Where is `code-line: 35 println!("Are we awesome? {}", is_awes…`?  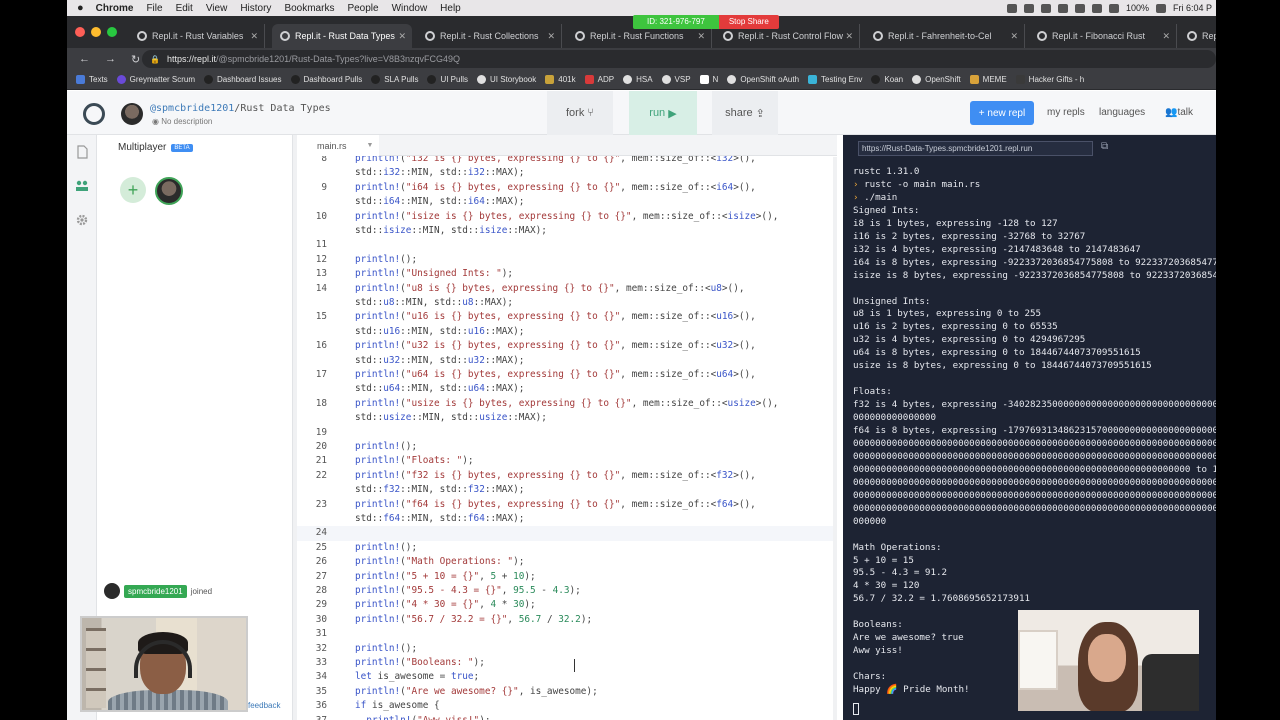 code-line: 35 println!("Are we awesome? {}", is_awes… is located at coordinates (567, 692).